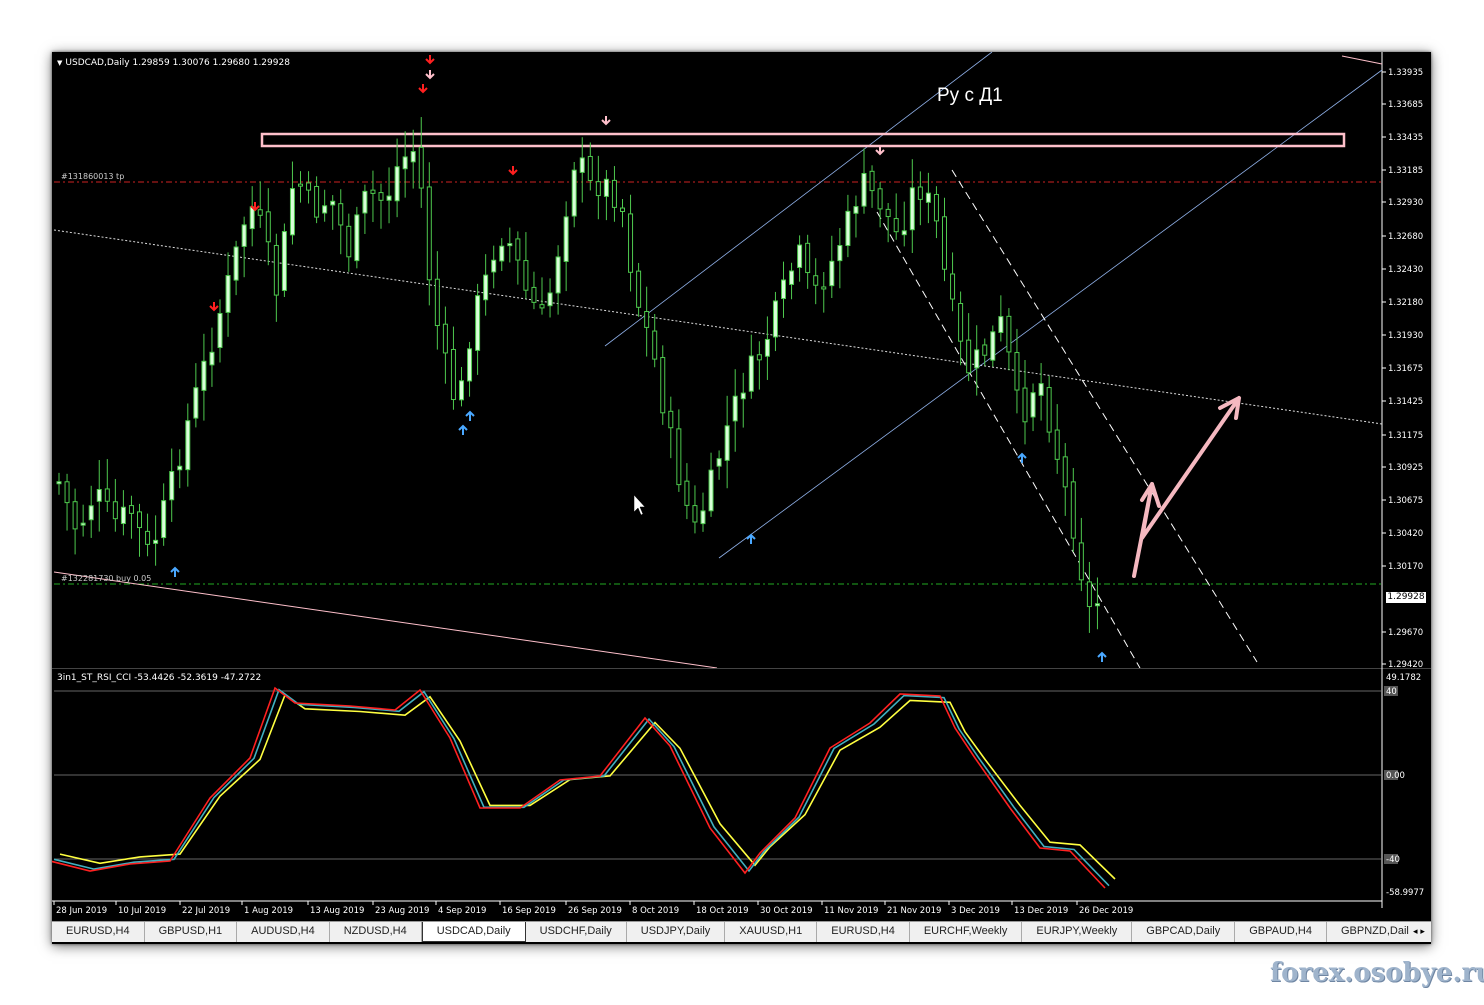  What do you see at coordinates (1362, 60) in the screenshot?
I see `pink-trendline-top` at bounding box center [1362, 60].